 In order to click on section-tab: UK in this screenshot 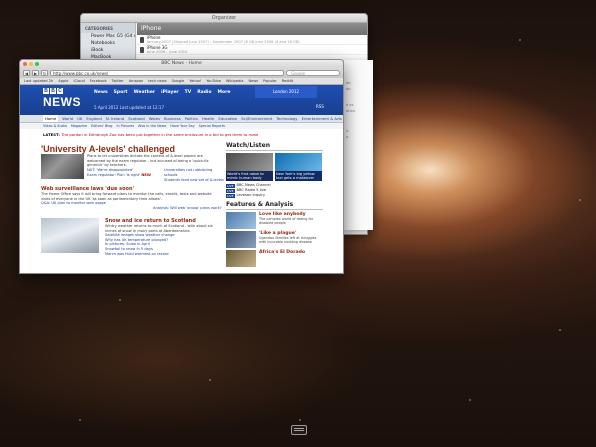, I will do `click(79, 118)`.